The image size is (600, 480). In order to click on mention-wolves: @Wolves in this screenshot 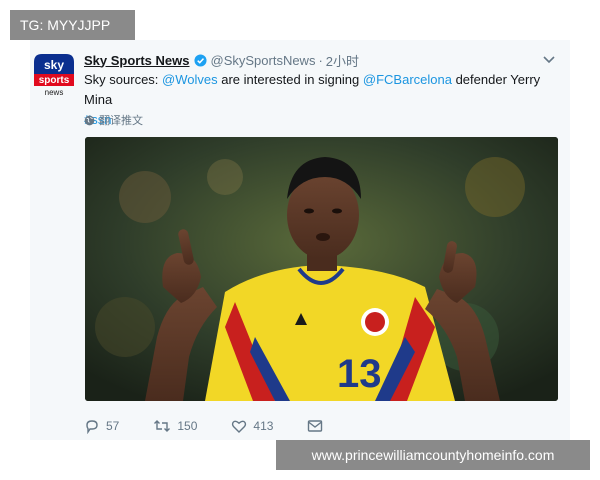, I will do `click(190, 79)`.